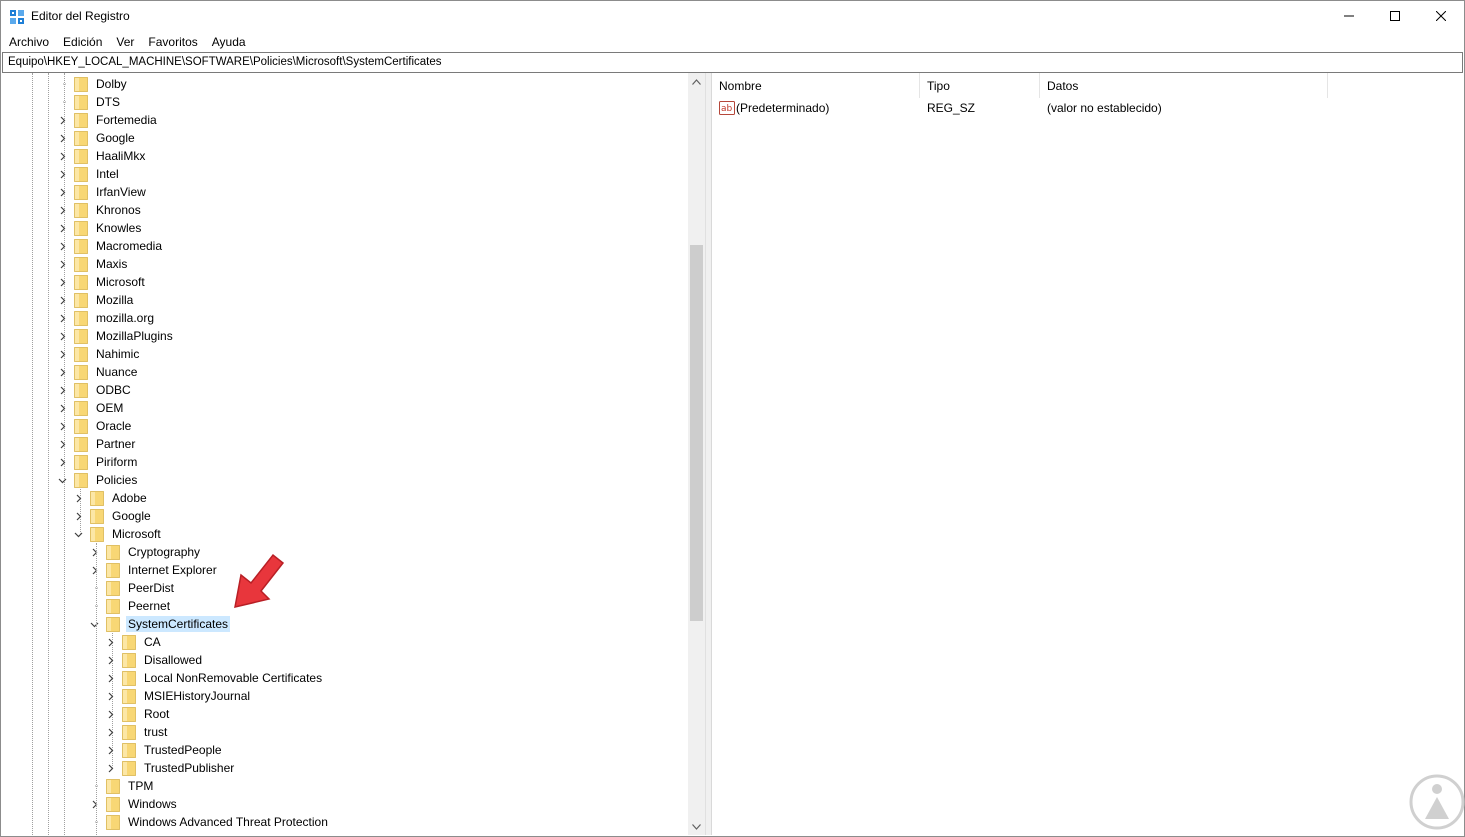 This screenshot has height=837, width=1465. Describe the element at coordinates (137, 732) in the screenshot. I see `tree-item: trust` at that location.